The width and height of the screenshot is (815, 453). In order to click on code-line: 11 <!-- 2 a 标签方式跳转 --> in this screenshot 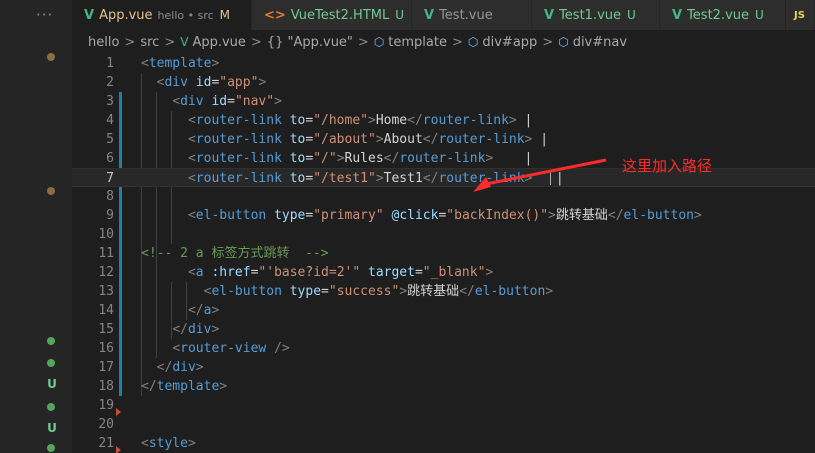, I will do `click(443, 253)`.